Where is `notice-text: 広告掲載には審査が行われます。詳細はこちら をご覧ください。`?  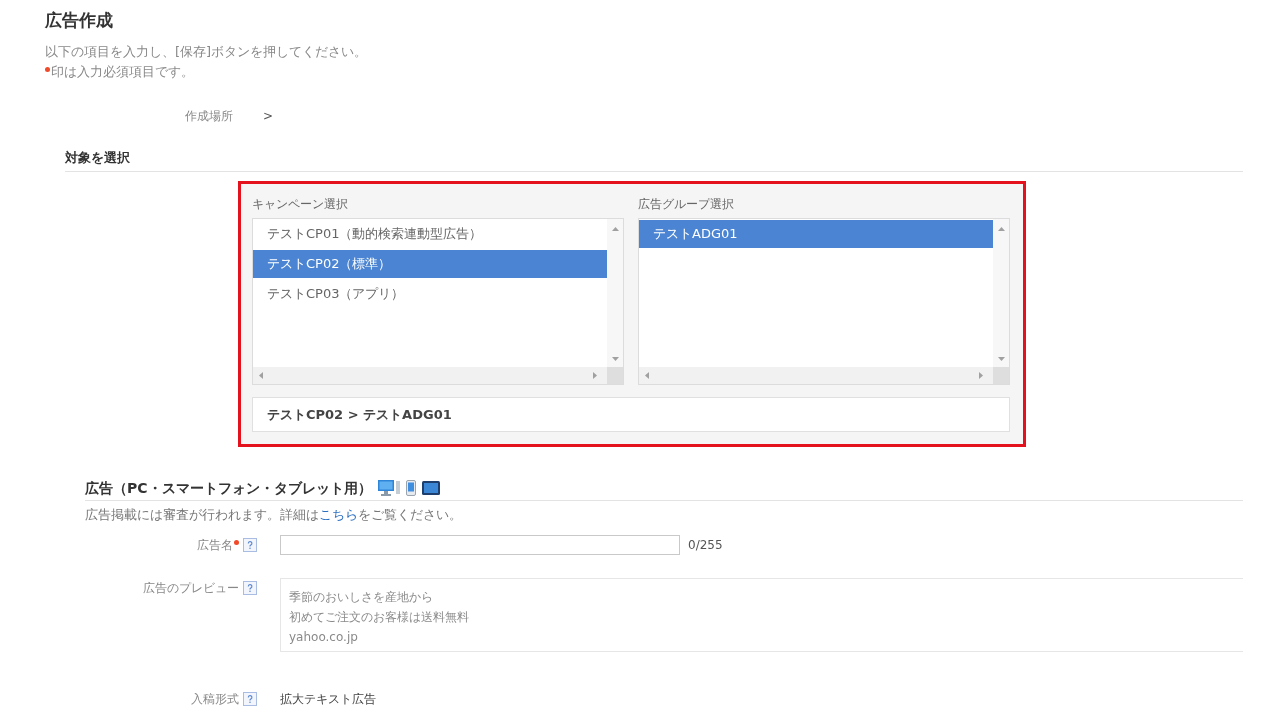 notice-text: 広告掲載には審査が行われます。詳細はこちら をご覧ください。 is located at coordinates (273, 515).